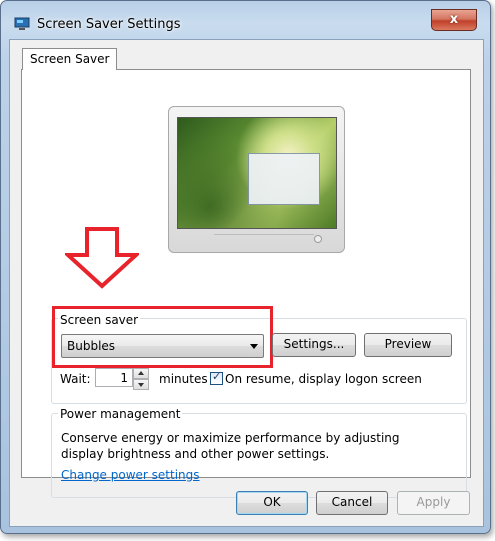 This screenshot has width=495, height=541. I want to click on close-icon: x, so click(454, 19).